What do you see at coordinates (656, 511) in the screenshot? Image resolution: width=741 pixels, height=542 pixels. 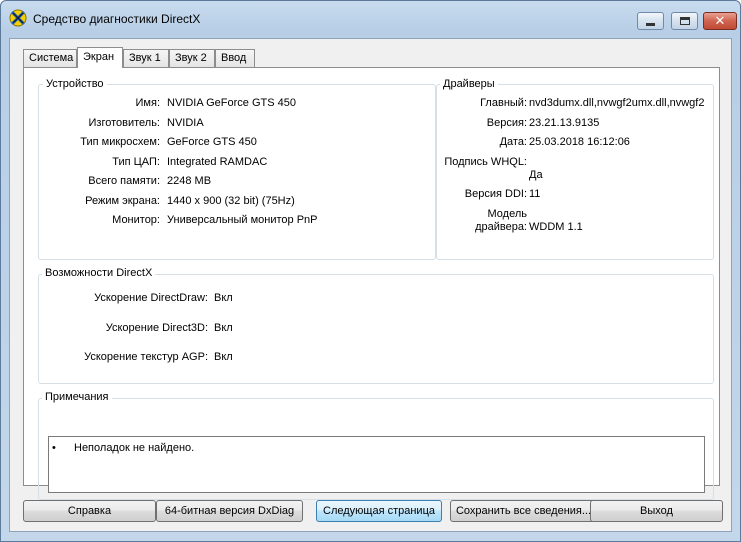 I see `exit-button: Выход` at bounding box center [656, 511].